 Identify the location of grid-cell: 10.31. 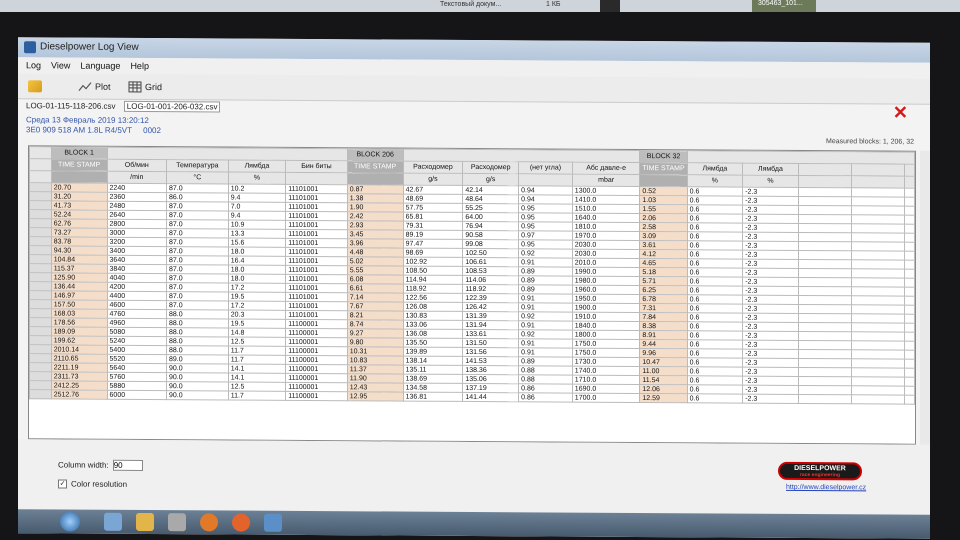
(375, 351).